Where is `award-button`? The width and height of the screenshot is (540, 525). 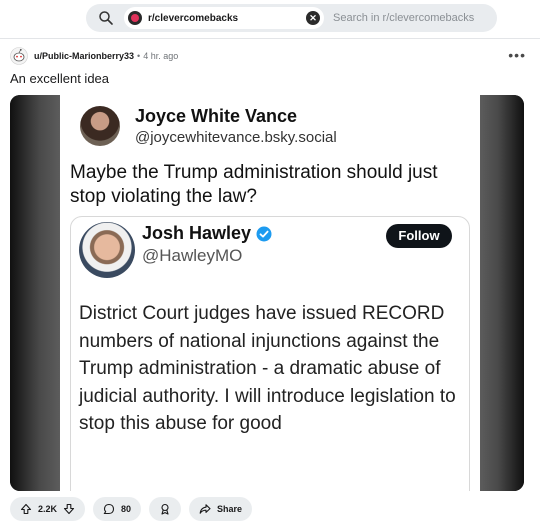
award-button is located at coordinates (165, 509).